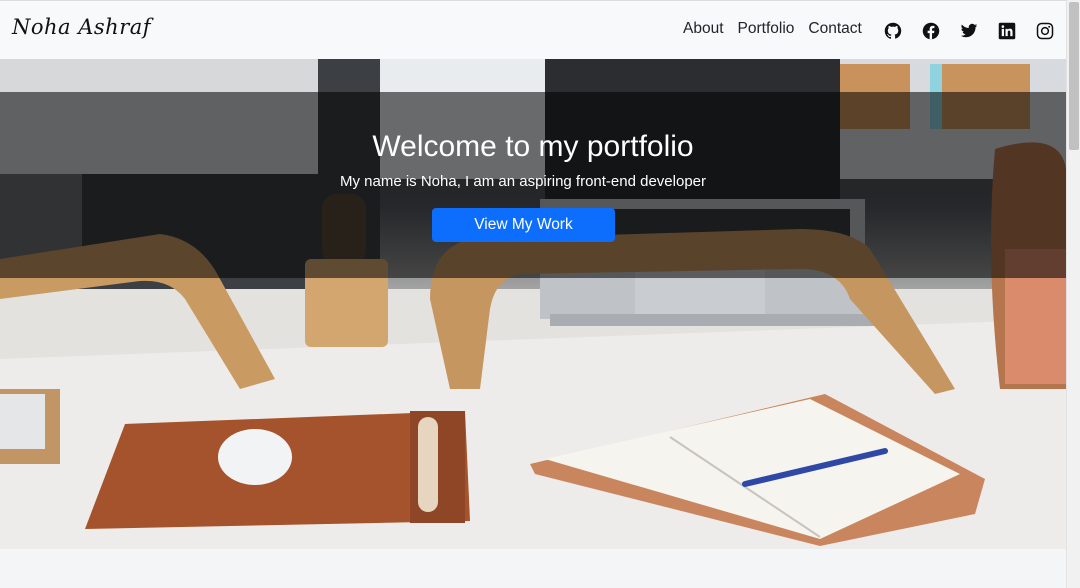  I want to click on scrollbar-thumb, so click(1074, 76).